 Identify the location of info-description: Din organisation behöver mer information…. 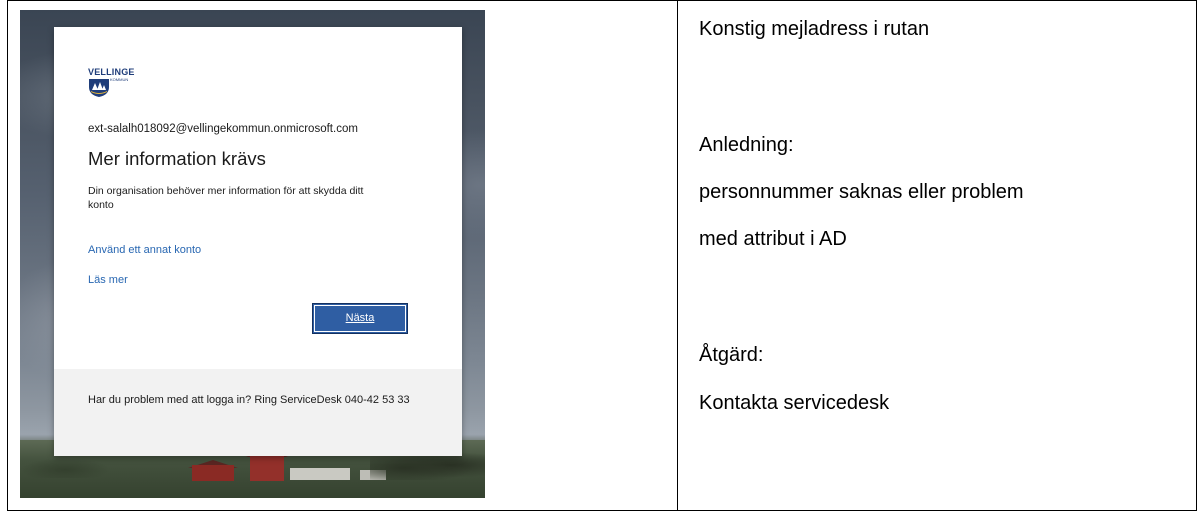
(226, 198).